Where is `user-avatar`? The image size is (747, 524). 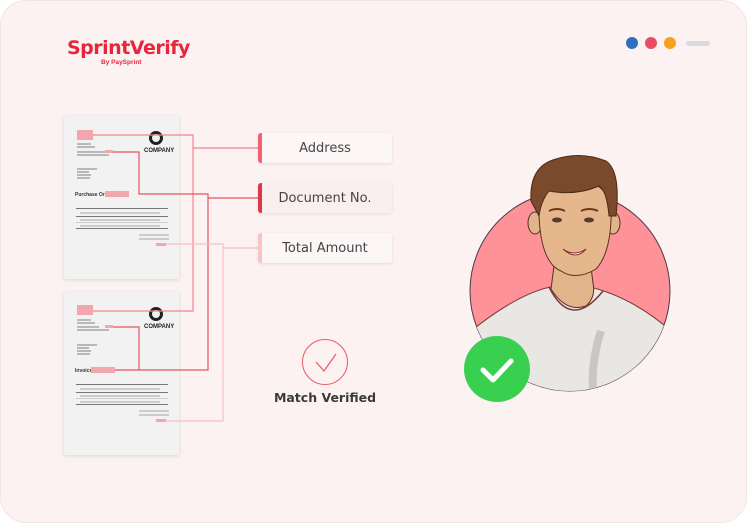 user-avatar is located at coordinates (568, 278).